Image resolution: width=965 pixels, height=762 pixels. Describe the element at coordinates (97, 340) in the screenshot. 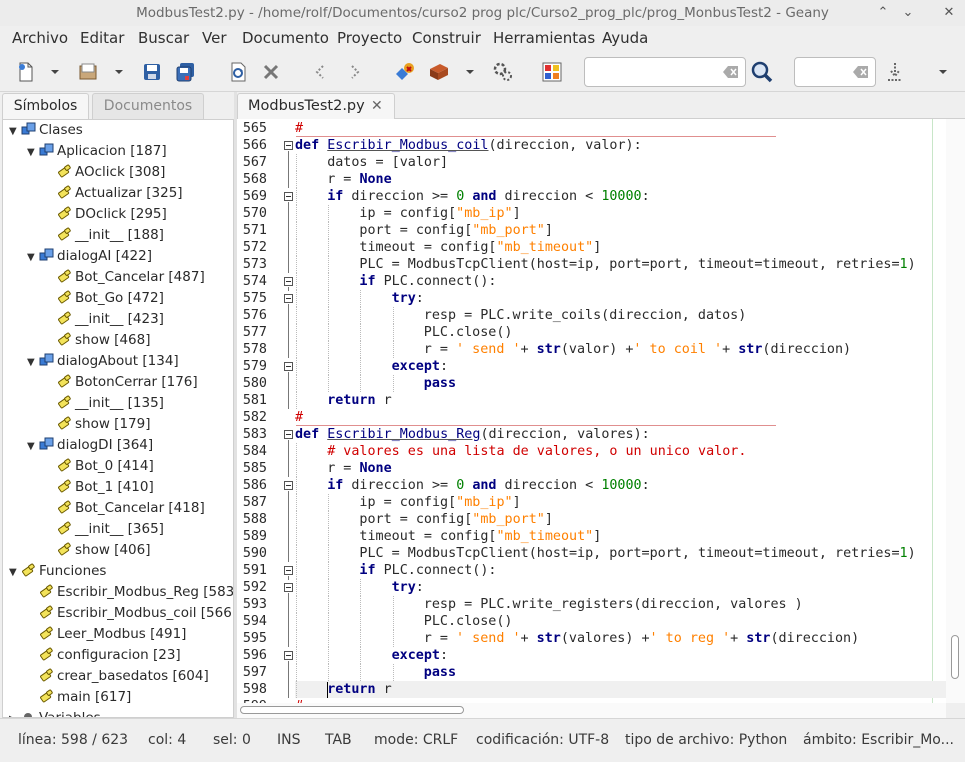

I see `tree-item: show [468]` at that location.